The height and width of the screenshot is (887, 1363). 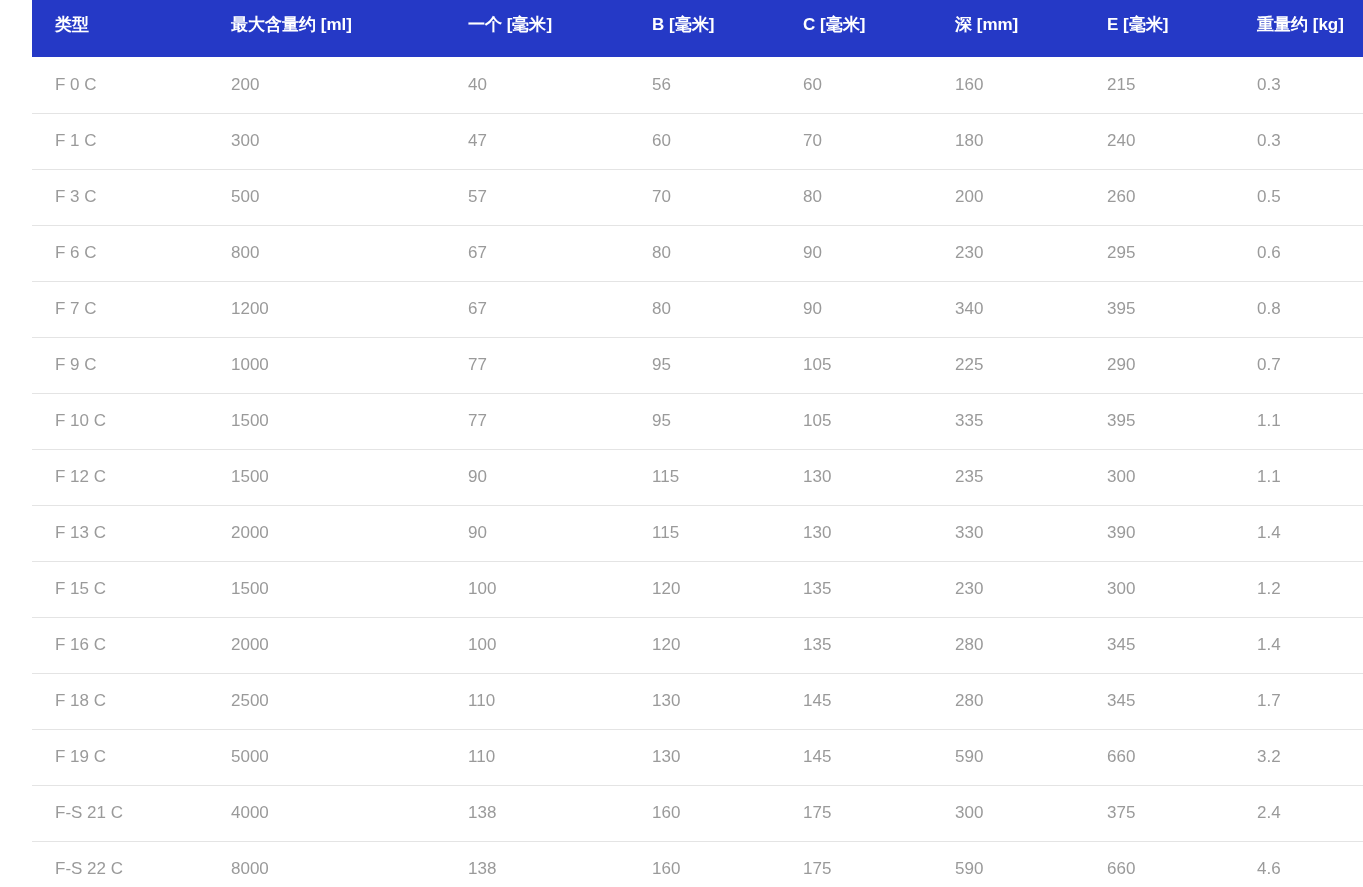 What do you see at coordinates (537, 197) in the screenshot?
I see `table-cell: 57` at bounding box center [537, 197].